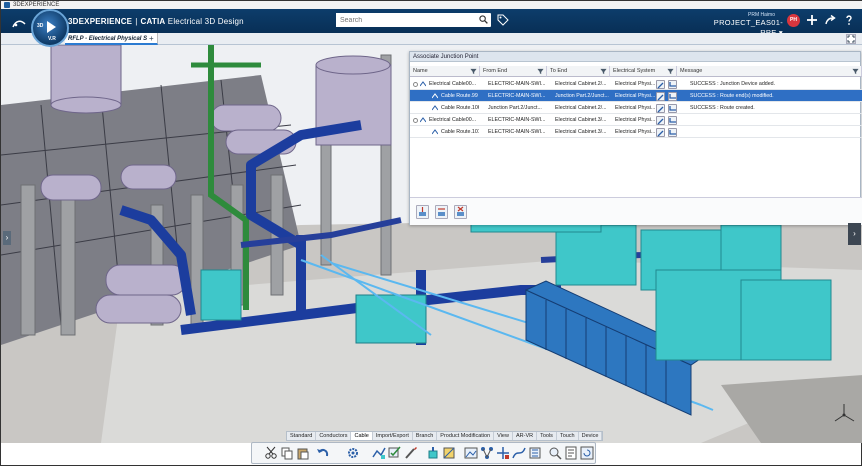  Describe the element at coordinates (851, 39) in the screenshot. I see `collapse-icon` at that location.